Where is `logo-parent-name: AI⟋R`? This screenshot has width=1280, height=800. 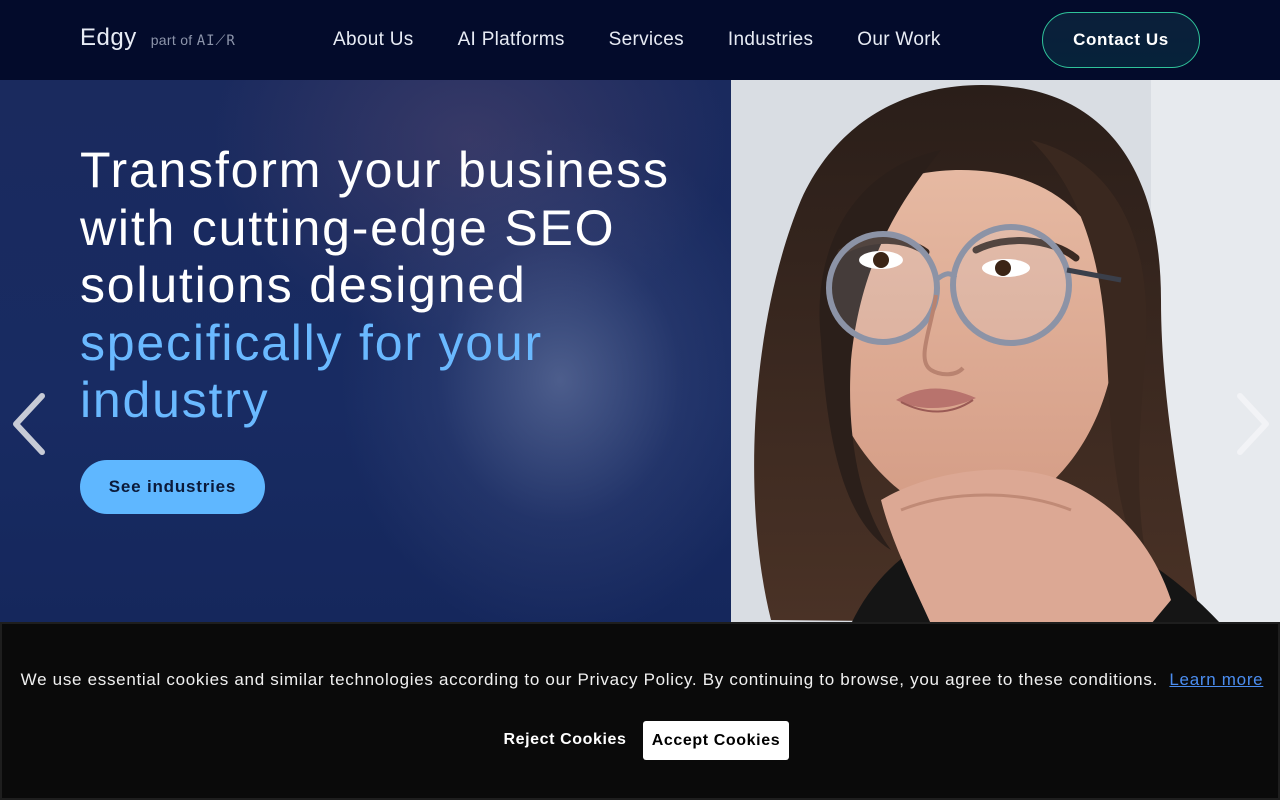 logo-parent-name: AI⟋R is located at coordinates (216, 41).